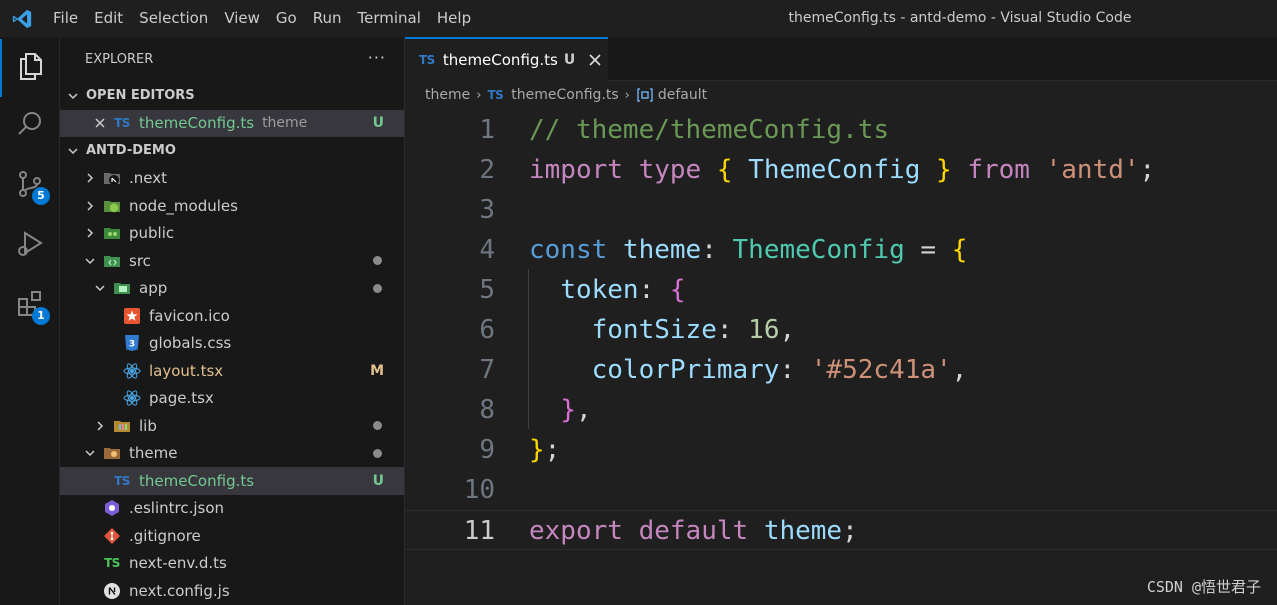 This screenshot has width=1277, height=605. Describe the element at coordinates (232, 399) in the screenshot. I see `tree-item-page-tsx: page.tsx` at that location.